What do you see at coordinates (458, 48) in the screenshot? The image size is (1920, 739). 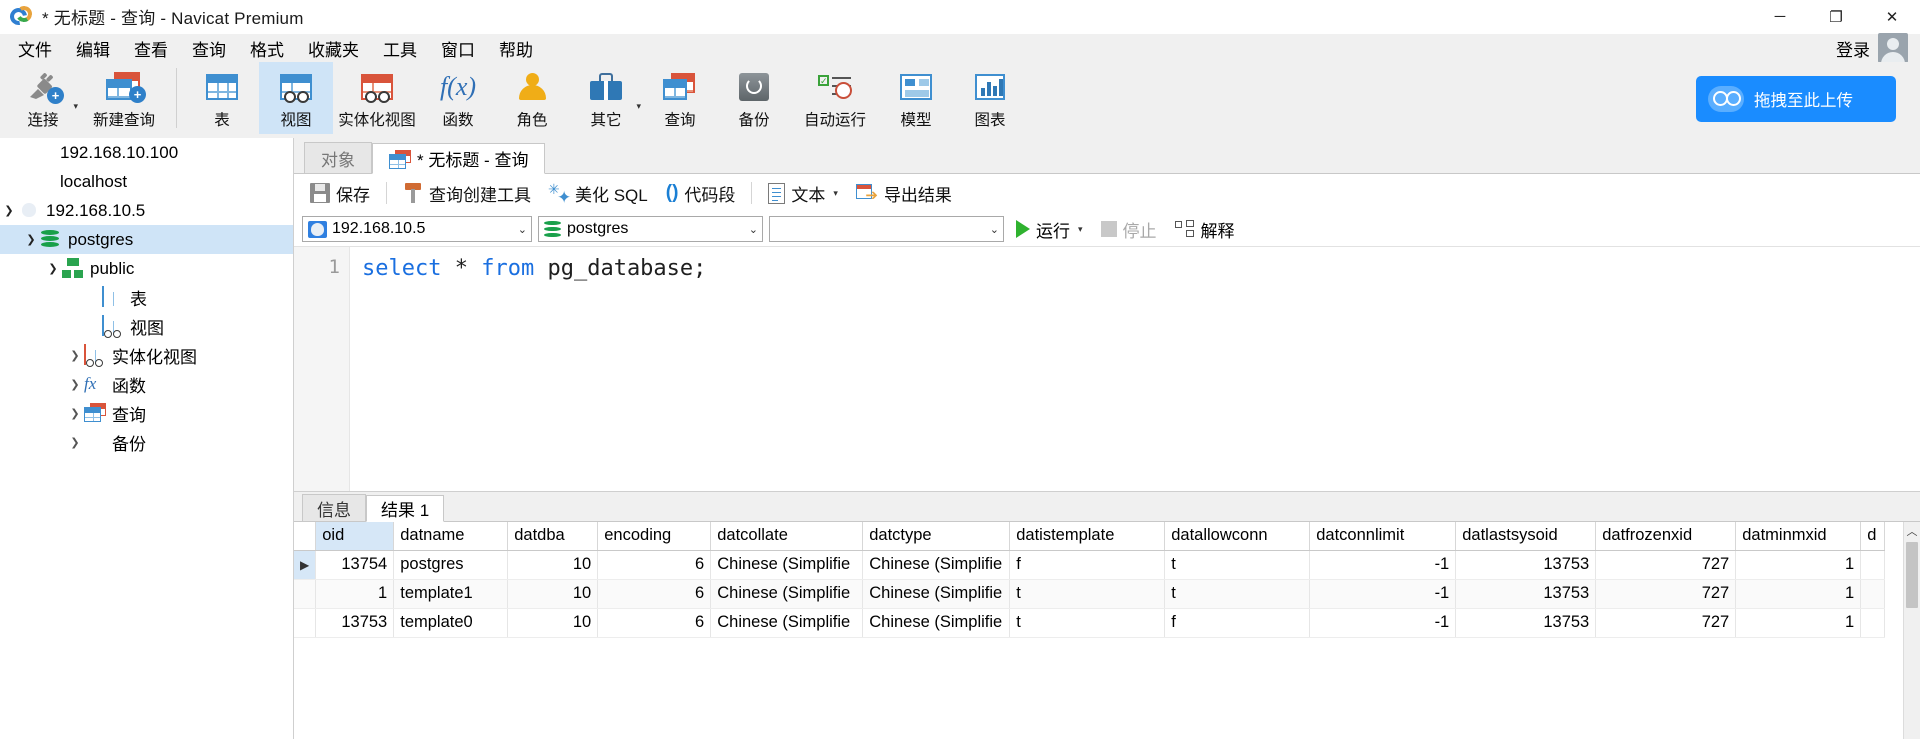 I see `menu-item-window: 窗口` at bounding box center [458, 48].